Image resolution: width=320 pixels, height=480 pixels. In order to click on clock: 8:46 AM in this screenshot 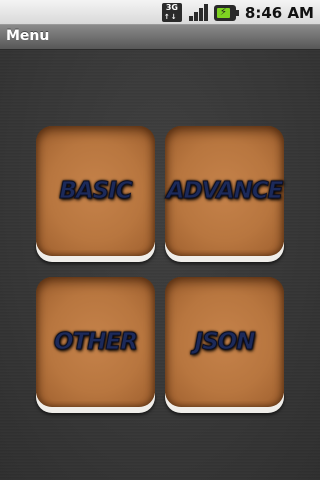, I will do `click(279, 13)`.